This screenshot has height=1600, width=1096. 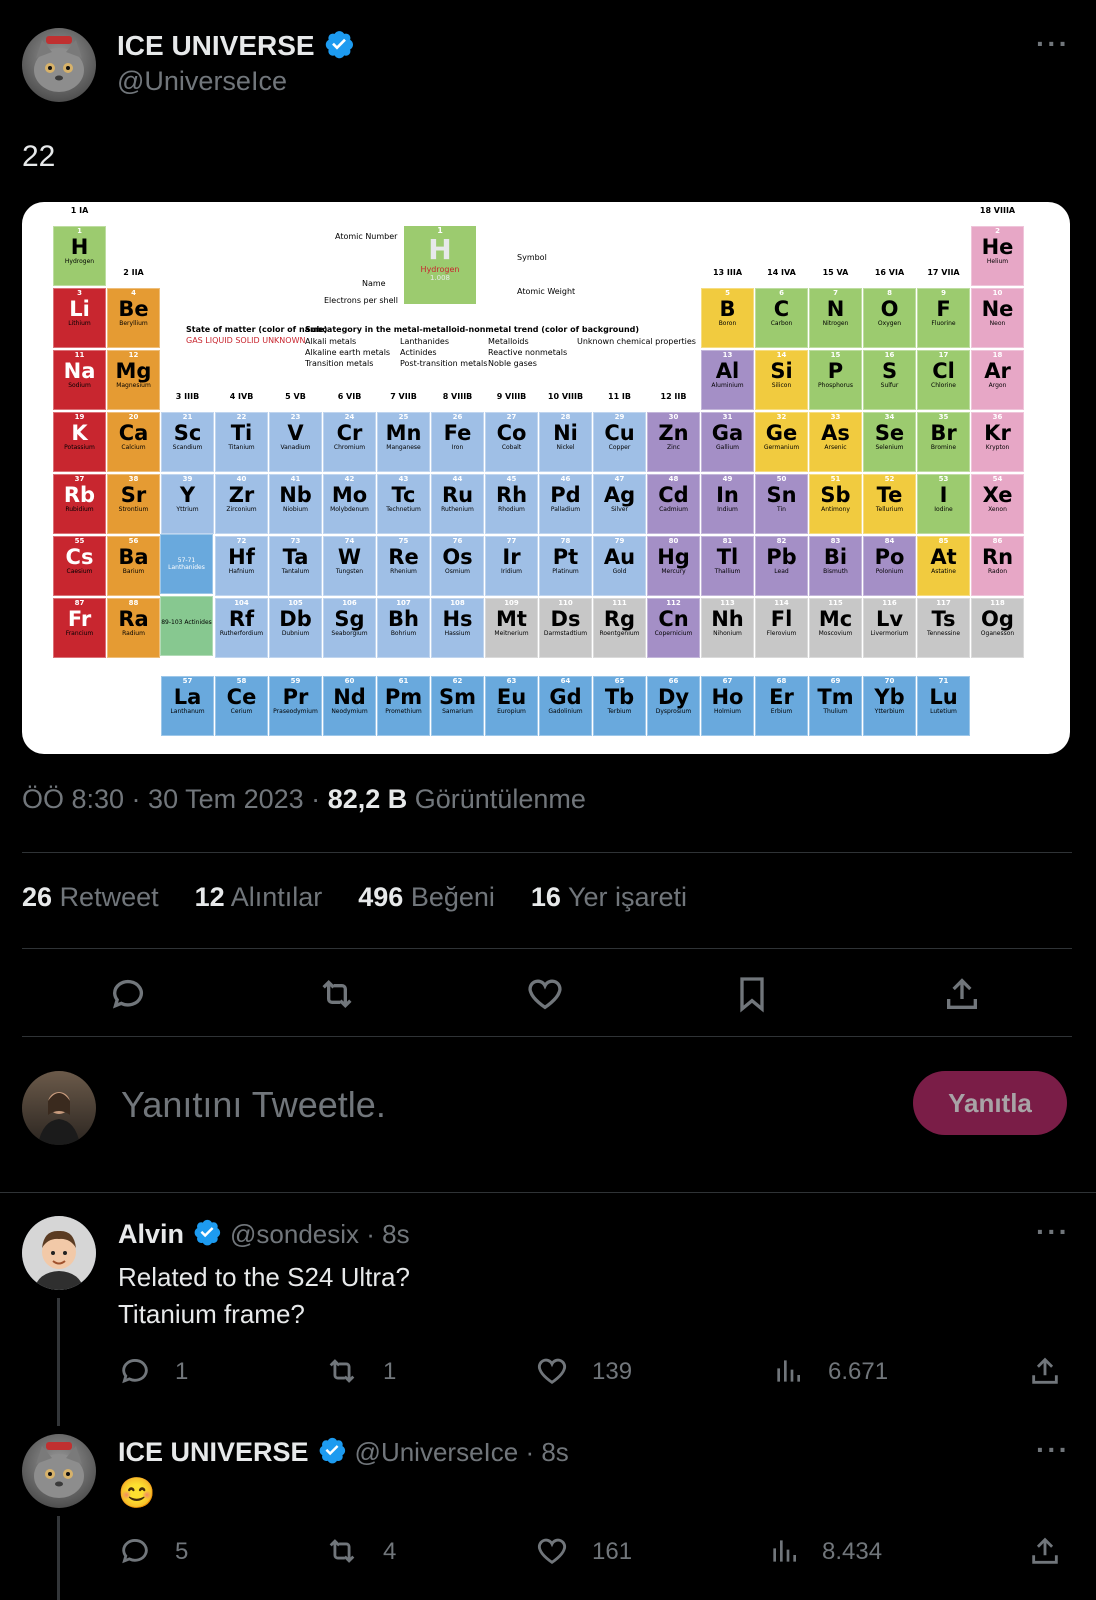 I want to click on element-symbol: H, so click(x=79, y=247).